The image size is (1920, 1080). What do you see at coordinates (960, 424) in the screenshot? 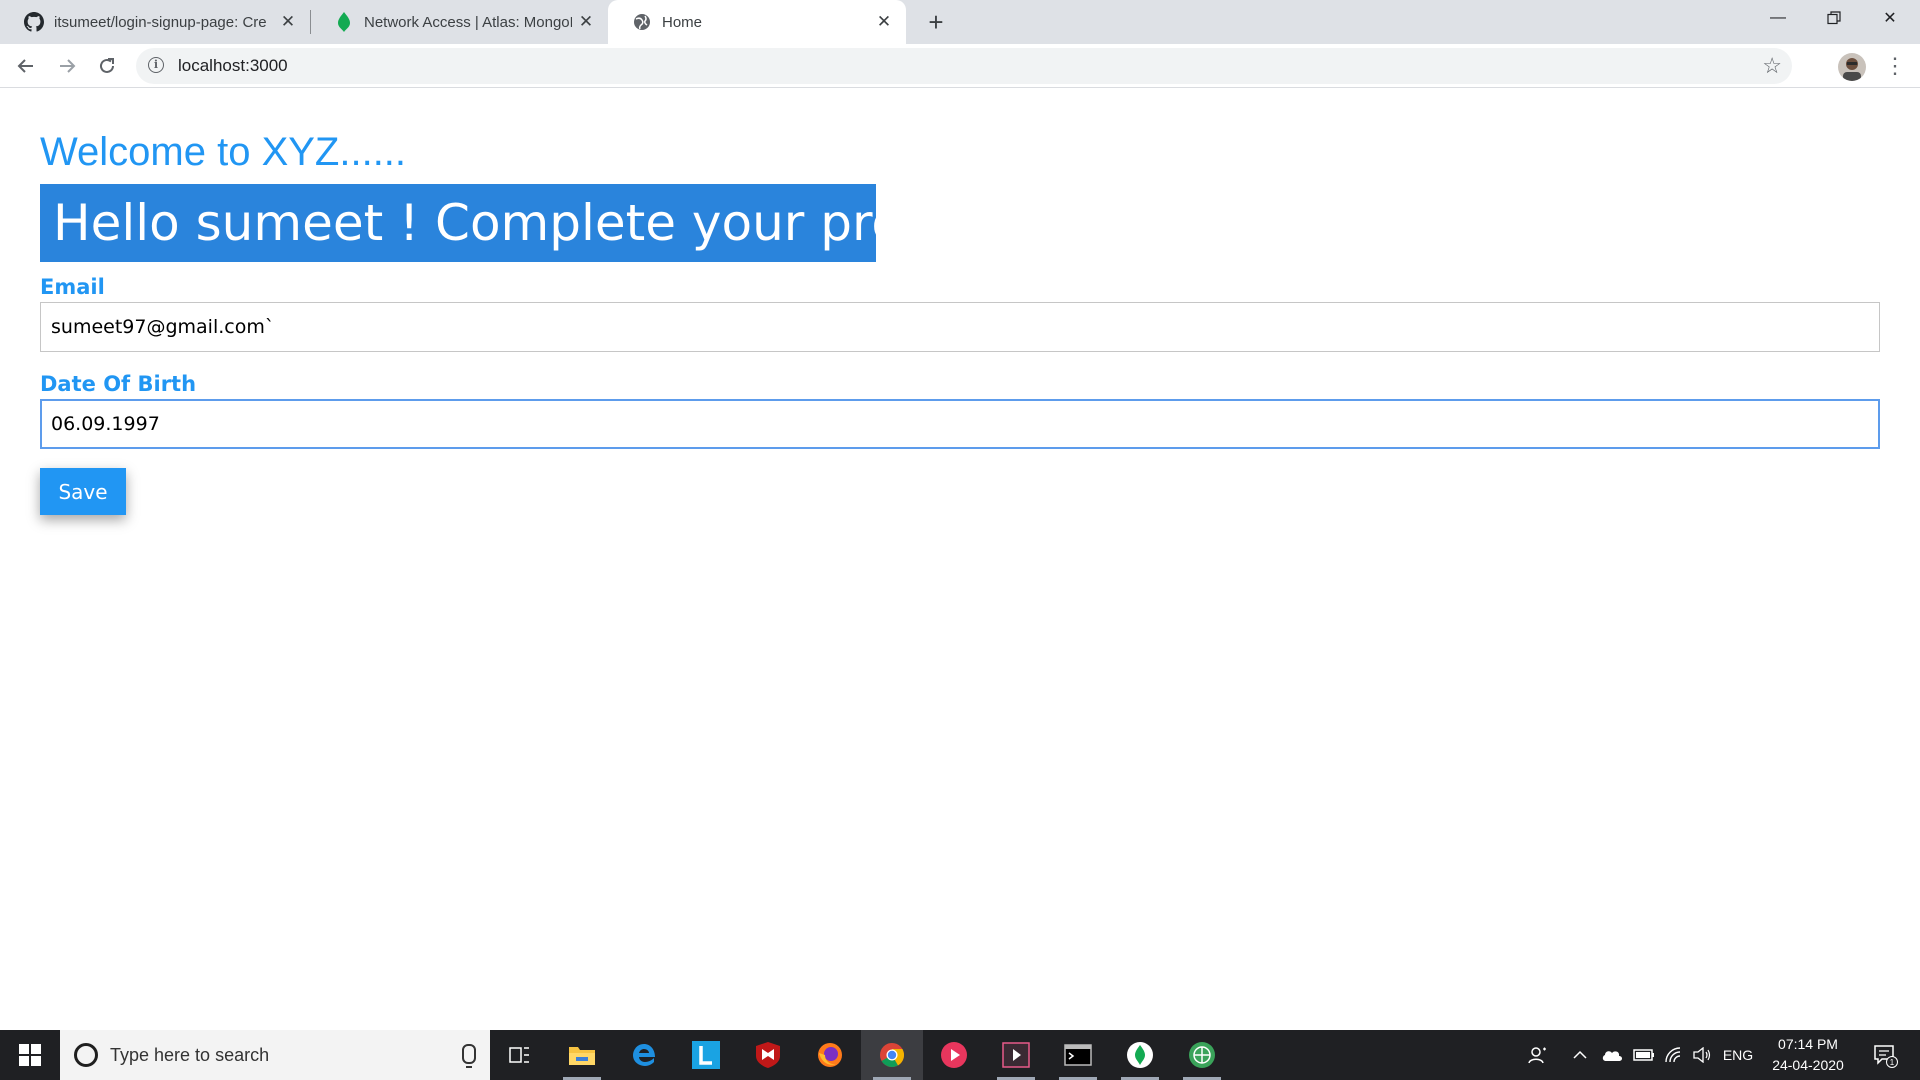
I see `date-of-birth-field` at bounding box center [960, 424].